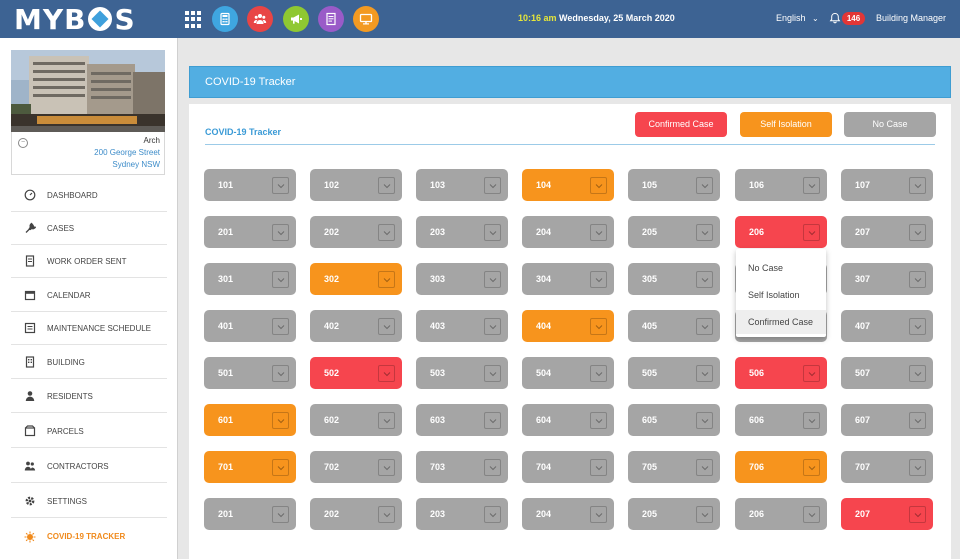 This screenshot has width=960, height=559. I want to click on unit-401-tile: 401, so click(250, 326).